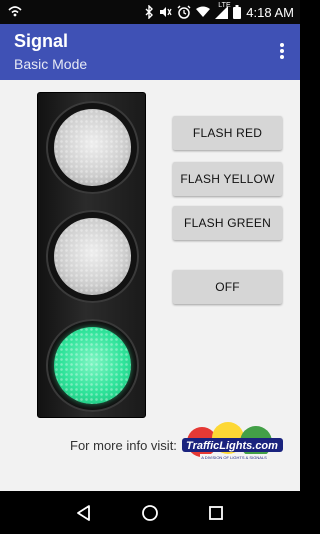  What do you see at coordinates (184, 12) in the screenshot?
I see `alarm-icon` at bounding box center [184, 12].